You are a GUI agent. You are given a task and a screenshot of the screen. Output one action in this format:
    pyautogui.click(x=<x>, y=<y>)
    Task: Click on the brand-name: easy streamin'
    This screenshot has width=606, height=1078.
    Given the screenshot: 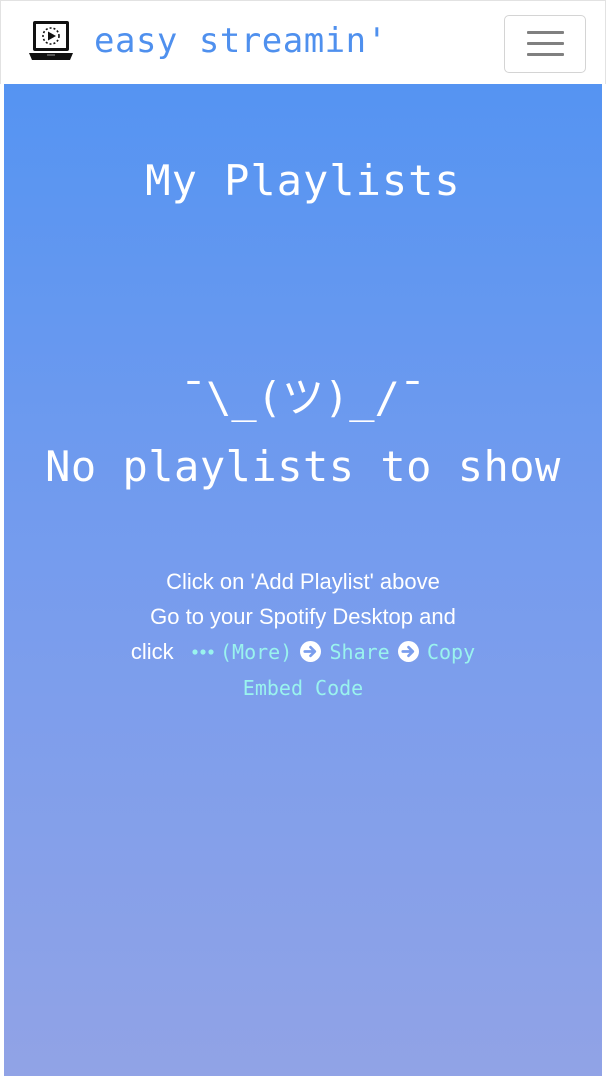 What is the action you would take?
    pyautogui.click(x=241, y=41)
    